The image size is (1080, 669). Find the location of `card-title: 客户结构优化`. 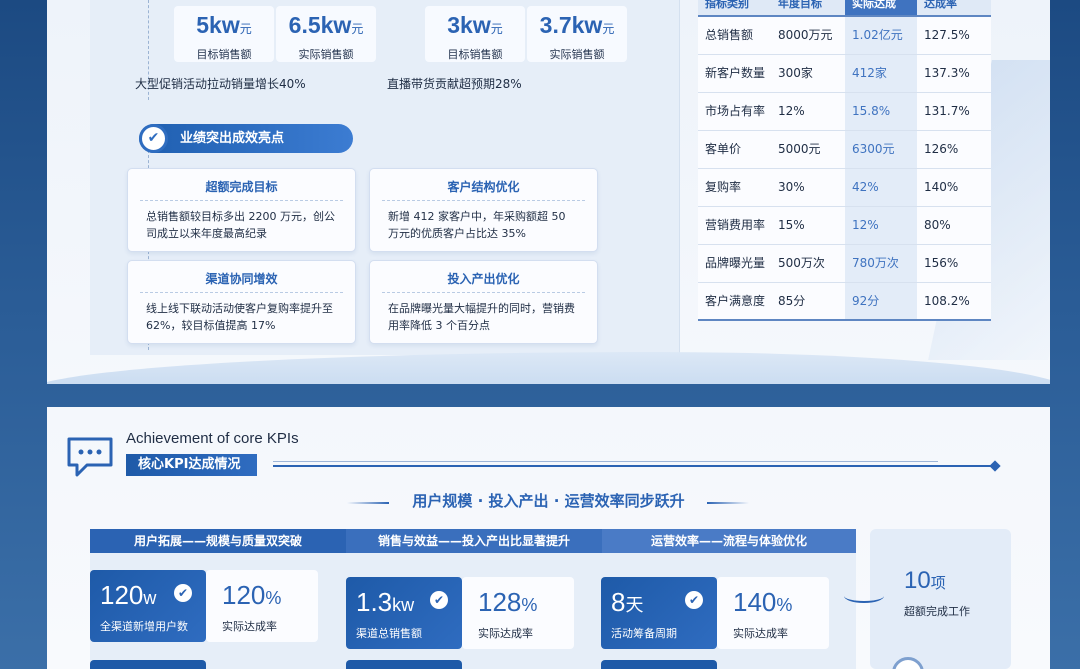

card-title: 客户结构优化 is located at coordinates (483, 189).